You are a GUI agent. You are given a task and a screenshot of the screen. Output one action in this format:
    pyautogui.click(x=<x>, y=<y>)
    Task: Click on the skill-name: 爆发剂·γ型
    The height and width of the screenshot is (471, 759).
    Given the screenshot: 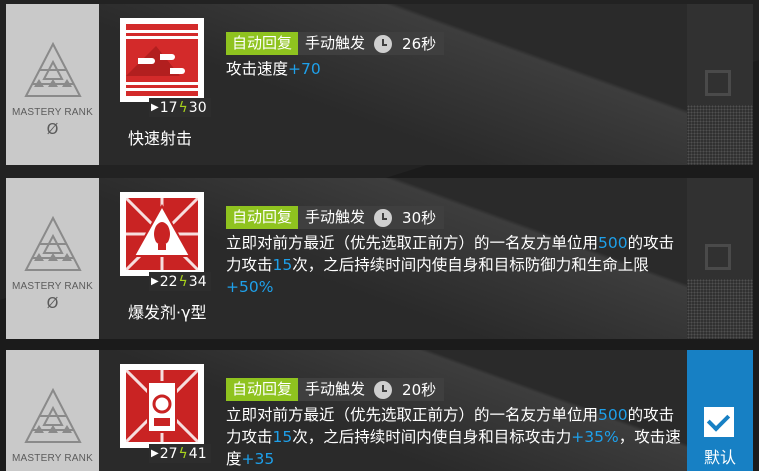 What is the action you would take?
    pyautogui.click(x=167, y=312)
    